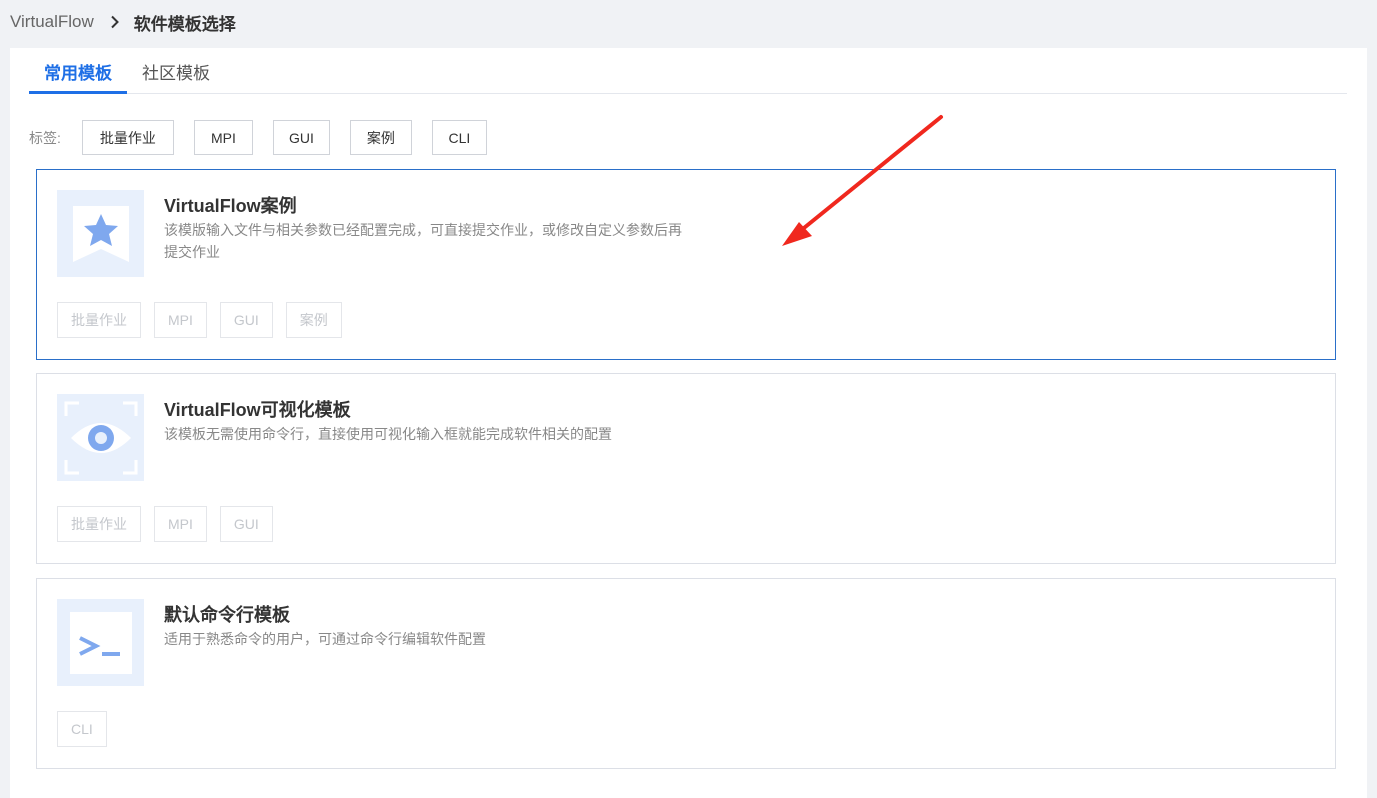 The width and height of the screenshot is (1377, 798). Describe the element at coordinates (459, 137) in the screenshot. I see `tag-filter-cli: CLI` at that location.